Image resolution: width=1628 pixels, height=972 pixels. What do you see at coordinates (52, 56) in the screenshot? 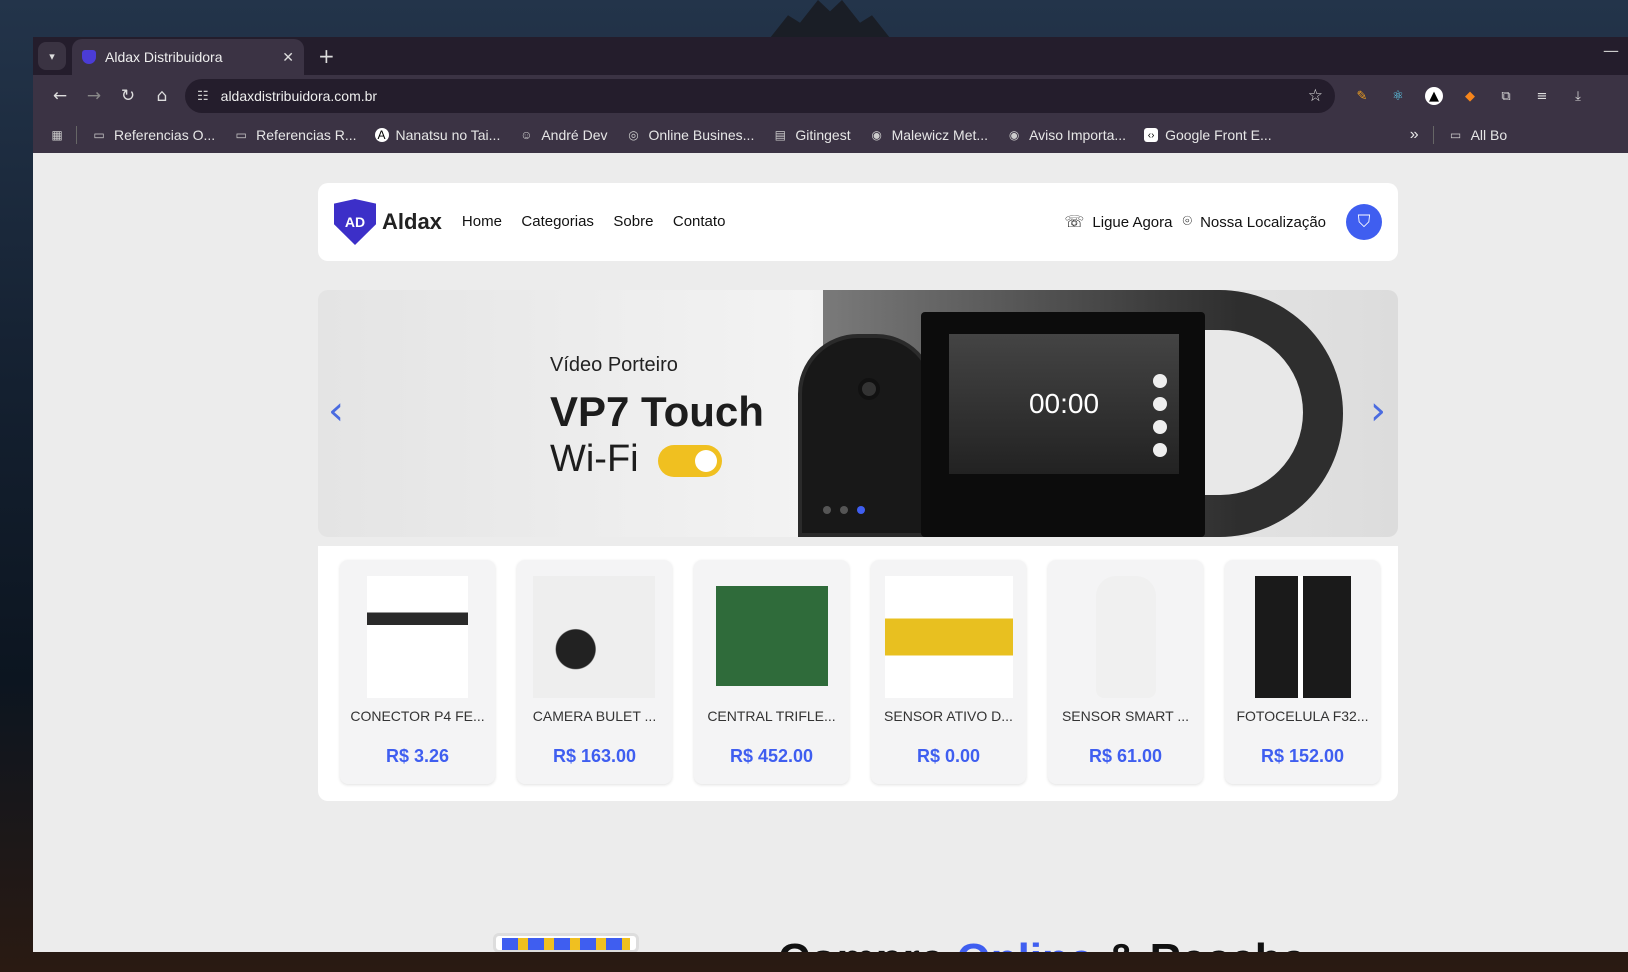
I see `tab-list-button: ▾` at bounding box center [52, 56].